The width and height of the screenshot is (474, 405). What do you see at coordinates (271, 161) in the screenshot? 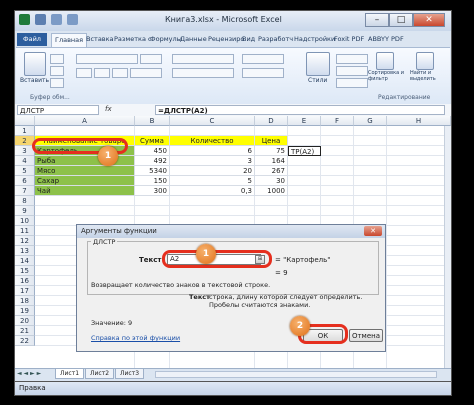
I see `table-cell: 164` at bounding box center [271, 161].